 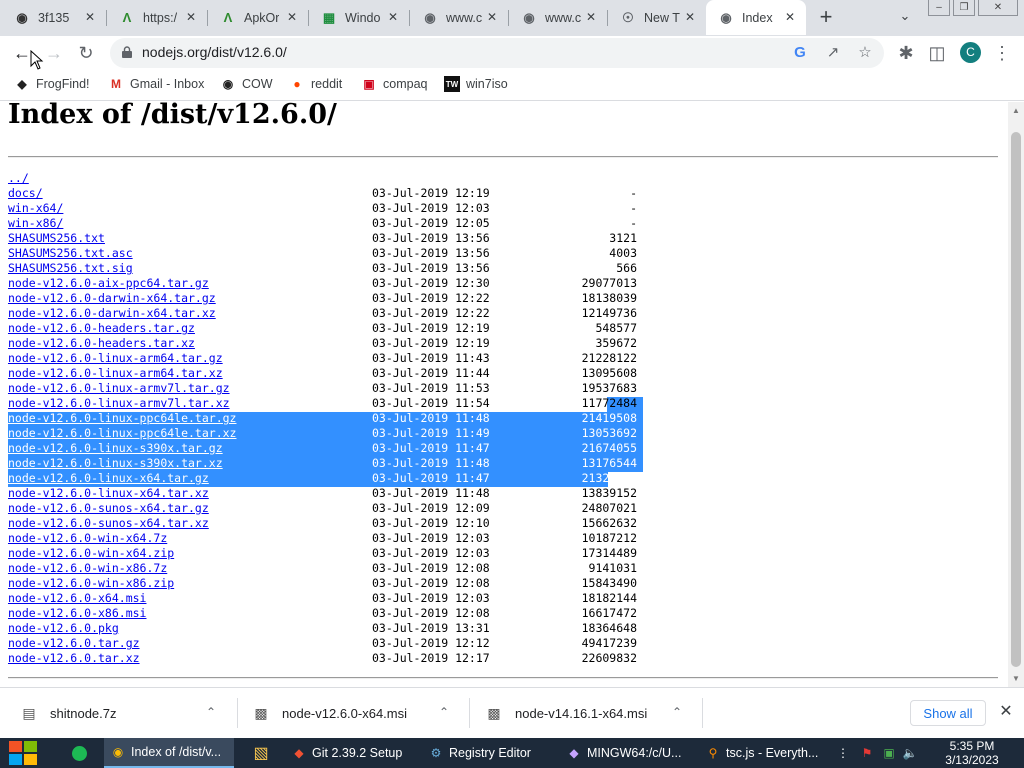 What do you see at coordinates (612, 568) in the screenshot?
I see `file-size: 9141031` at bounding box center [612, 568].